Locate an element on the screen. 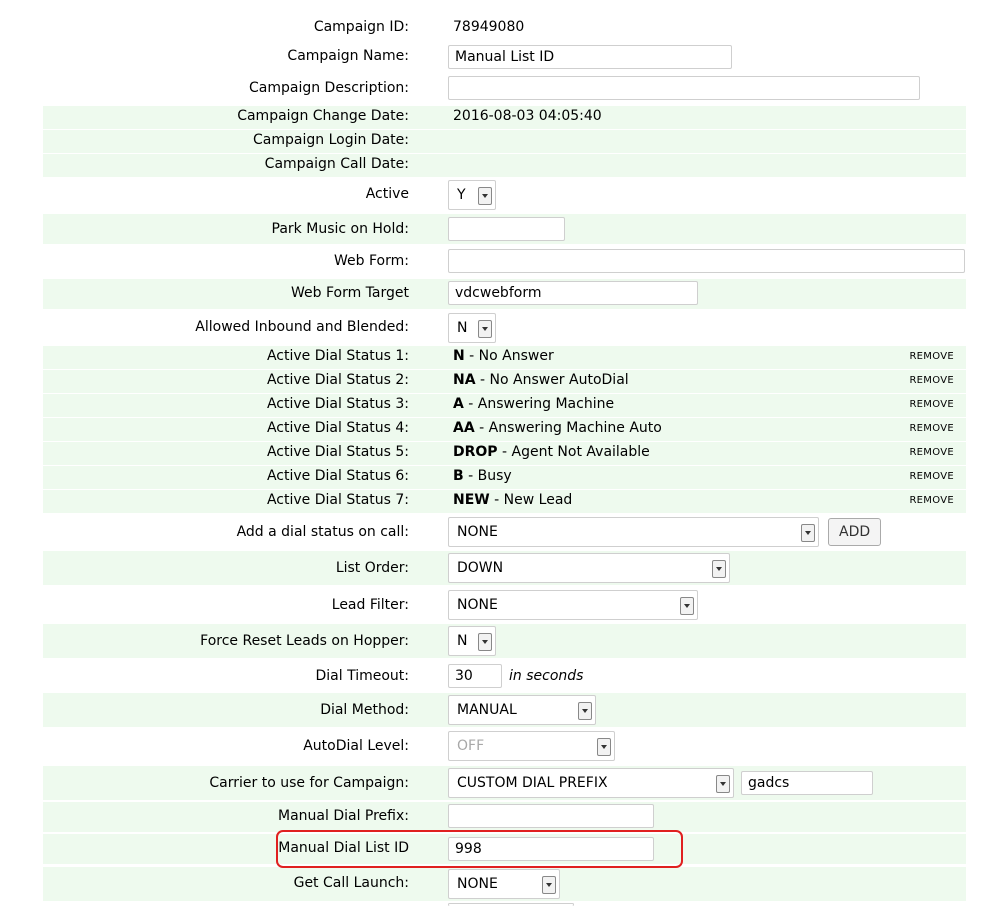 The width and height of the screenshot is (1000, 906). add-dial-status-select: NONE is located at coordinates (633, 532).